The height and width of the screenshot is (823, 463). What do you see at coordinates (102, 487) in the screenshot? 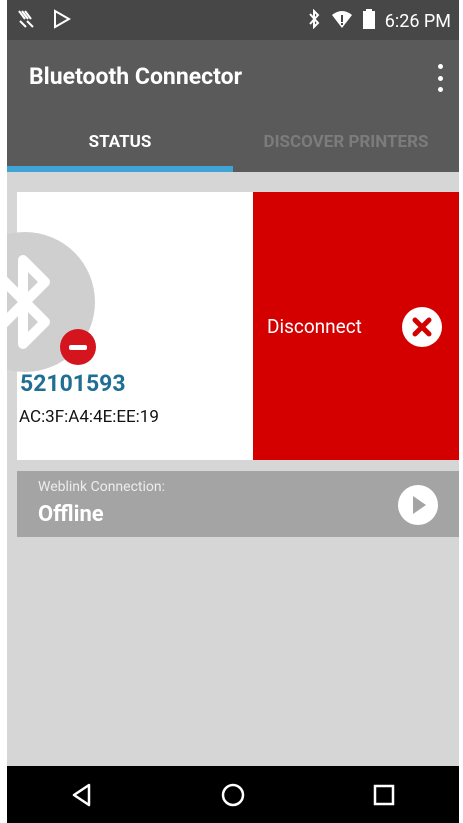
I see `weblink-label: Weblink Connection:` at bounding box center [102, 487].